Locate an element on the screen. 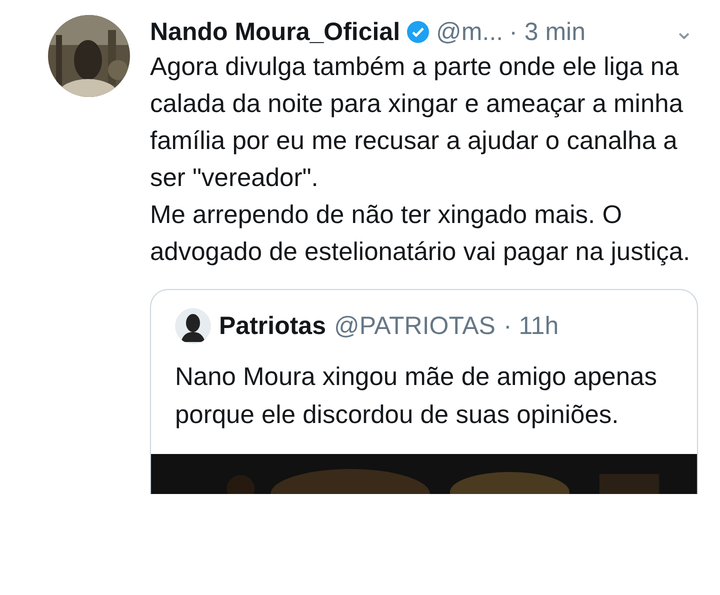 The height and width of the screenshot is (595, 720). tweet-text: Me arrependo de não ter xingado mais. O advogado de estelionatário vai pagar na justiça. is located at coordinates (421, 234).